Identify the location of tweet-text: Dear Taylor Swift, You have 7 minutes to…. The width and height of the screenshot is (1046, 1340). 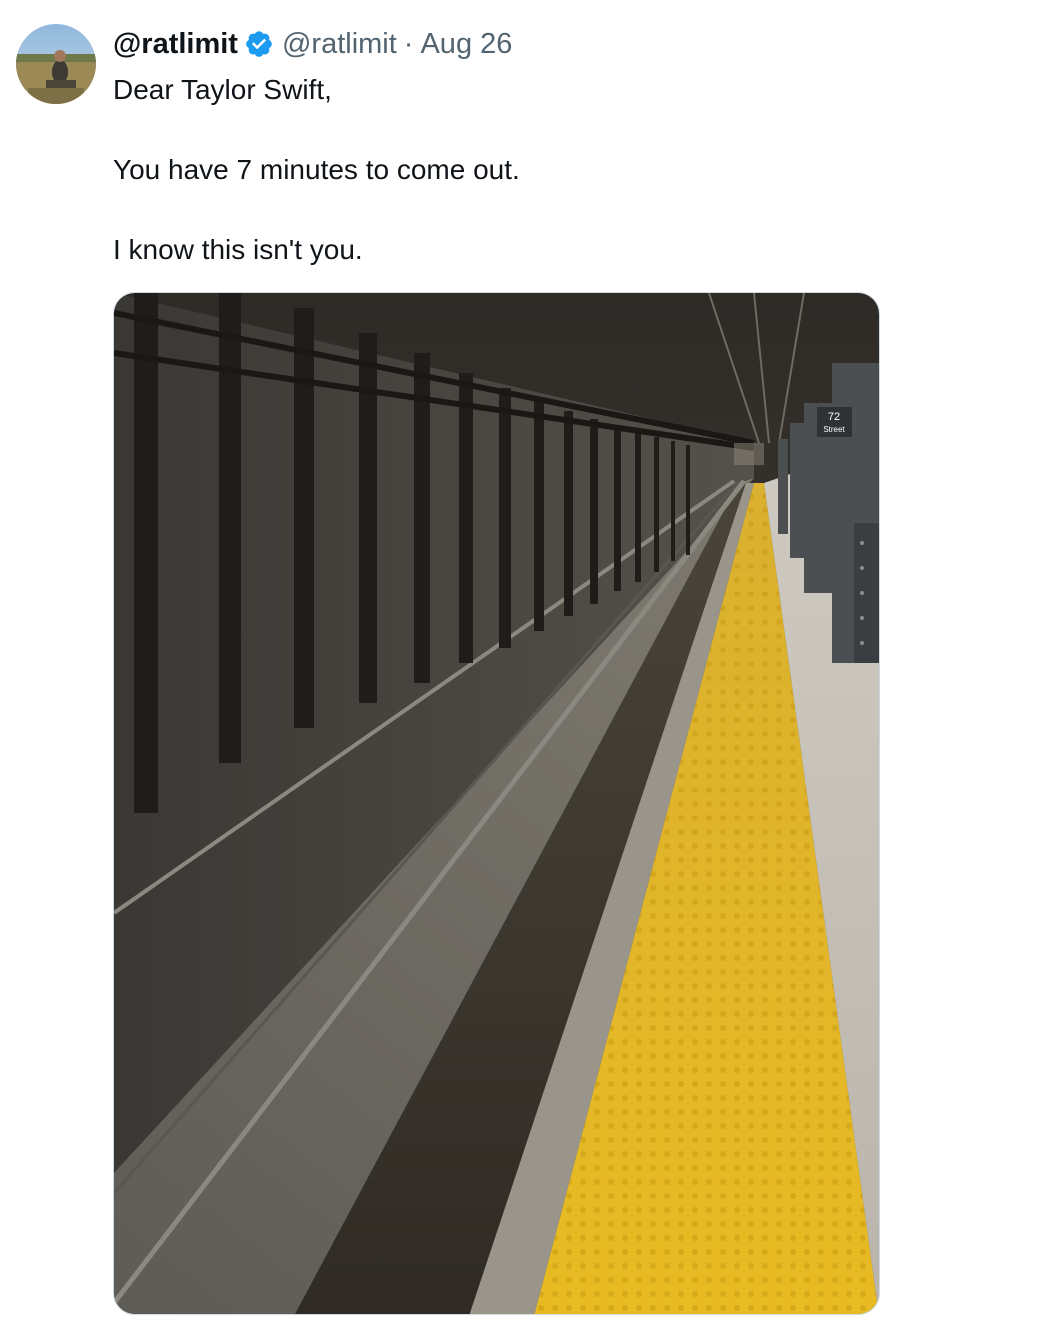
(316, 170).